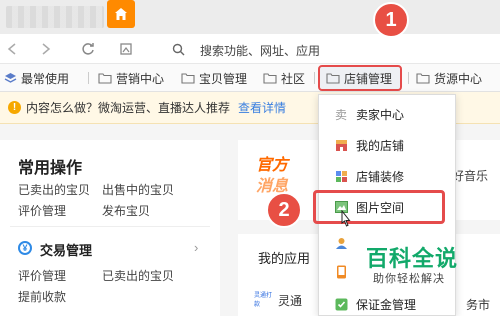 The width and height of the screenshot is (500, 316). Describe the element at coordinates (42, 275) in the screenshot. I see `trade-review-management-link: 评价管理` at that location.